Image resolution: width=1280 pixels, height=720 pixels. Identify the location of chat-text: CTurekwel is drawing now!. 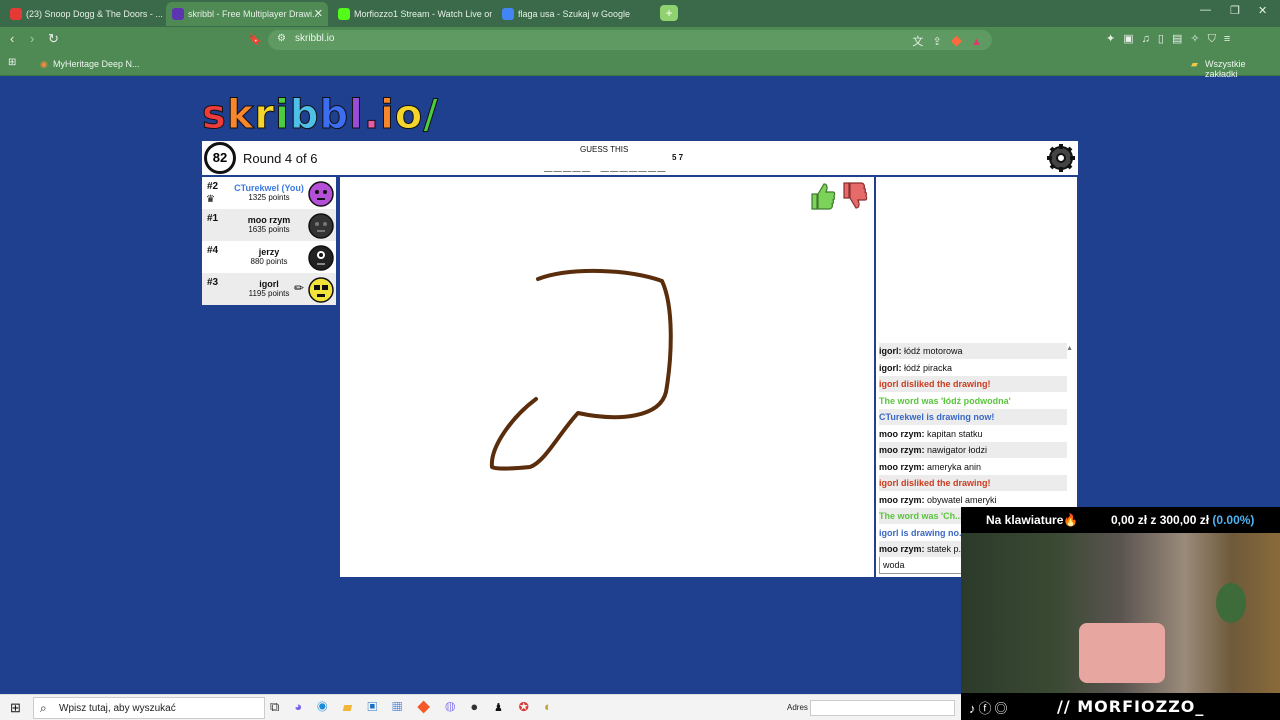
(937, 417).